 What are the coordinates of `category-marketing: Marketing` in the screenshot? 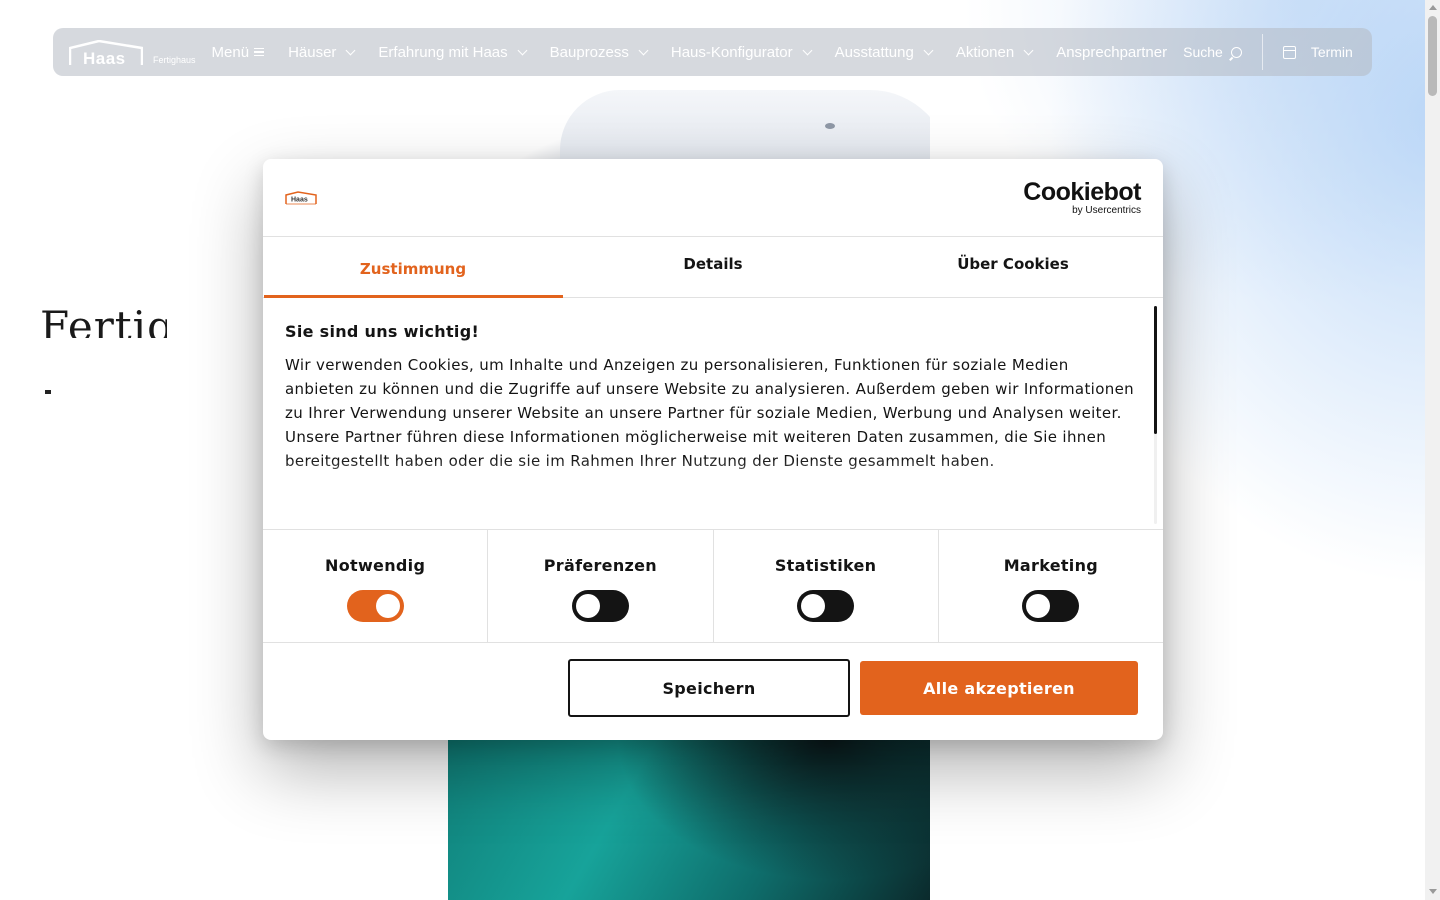 It's located at (1051, 586).